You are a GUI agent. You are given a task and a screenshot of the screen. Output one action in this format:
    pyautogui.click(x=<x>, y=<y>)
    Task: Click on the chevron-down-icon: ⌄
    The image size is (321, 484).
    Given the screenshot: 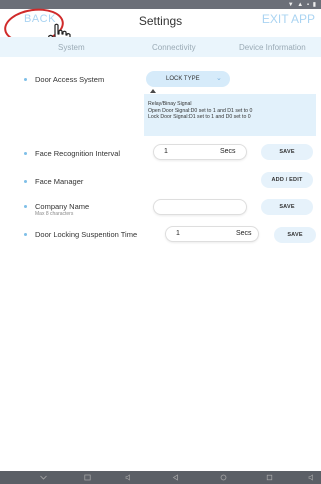 What is the action you would take?
    pyautogui.click(x=219, y=78)
    